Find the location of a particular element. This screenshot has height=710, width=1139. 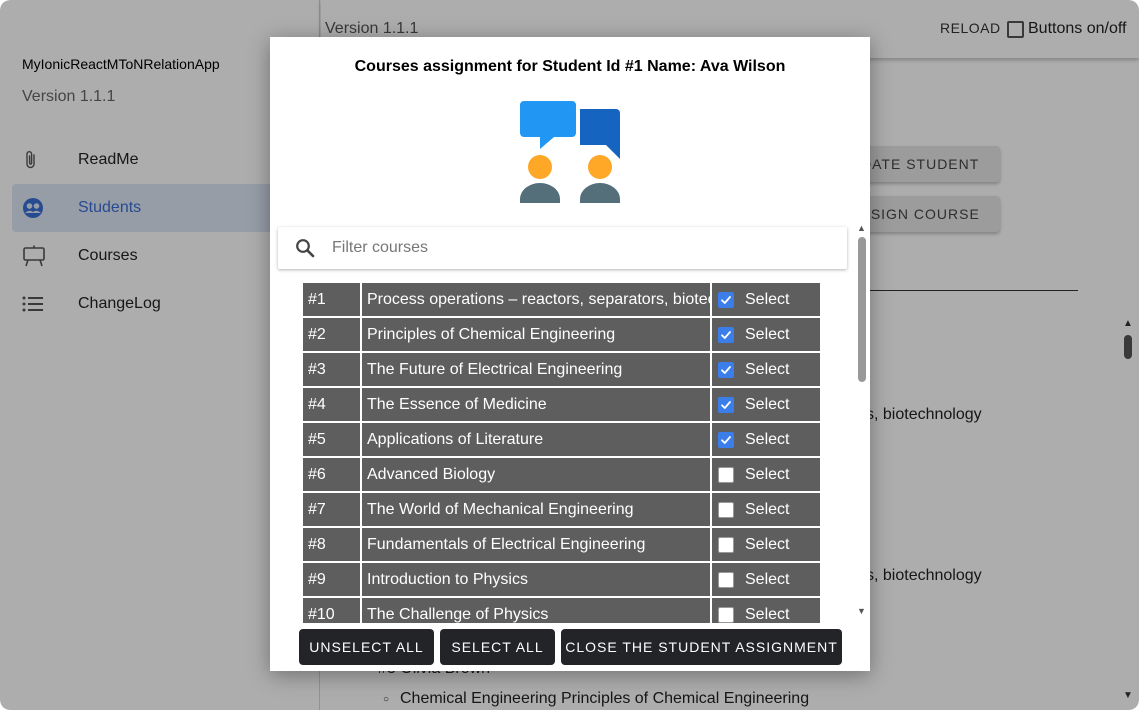

course-row: #4 The Essence of Medicine Select is located at coordinates (563, 405).